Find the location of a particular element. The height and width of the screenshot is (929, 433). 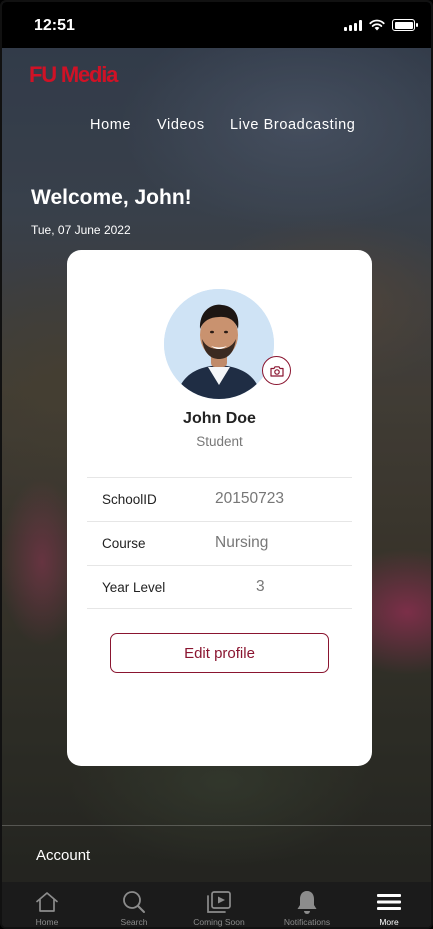

search-icon is located at coordinates (134, 902).